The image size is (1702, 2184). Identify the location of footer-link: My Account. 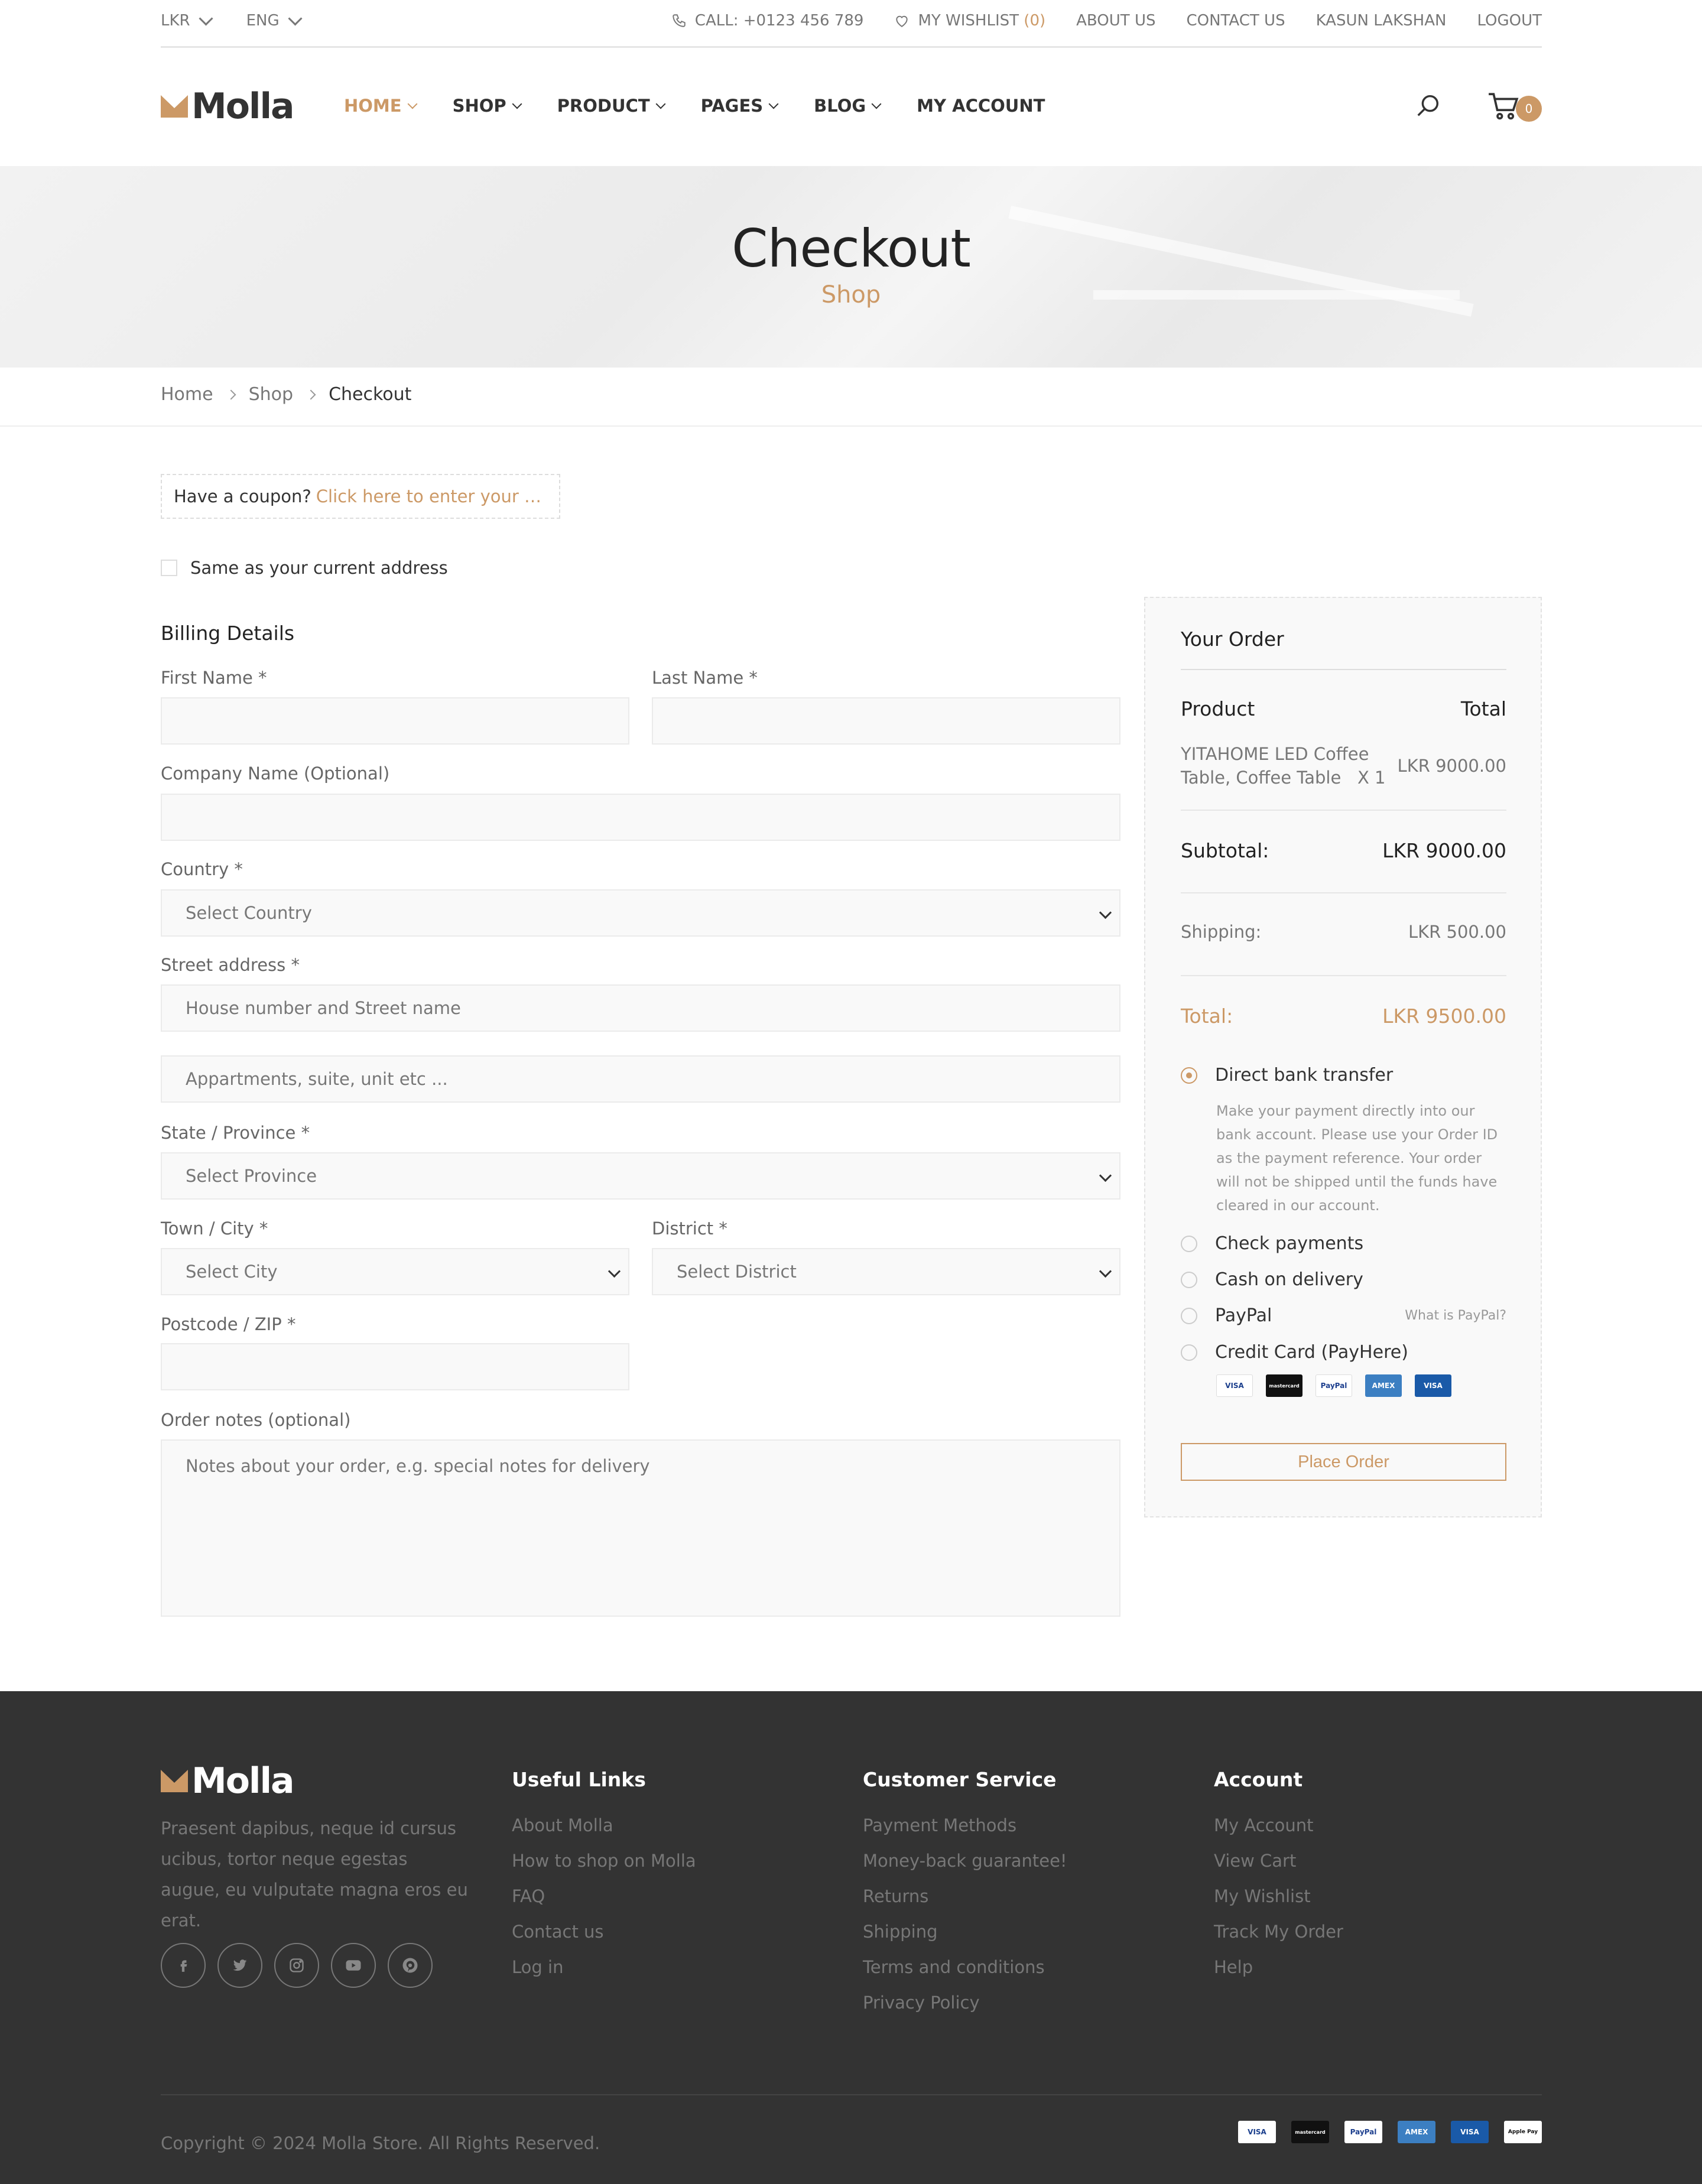
(1278, 1826).